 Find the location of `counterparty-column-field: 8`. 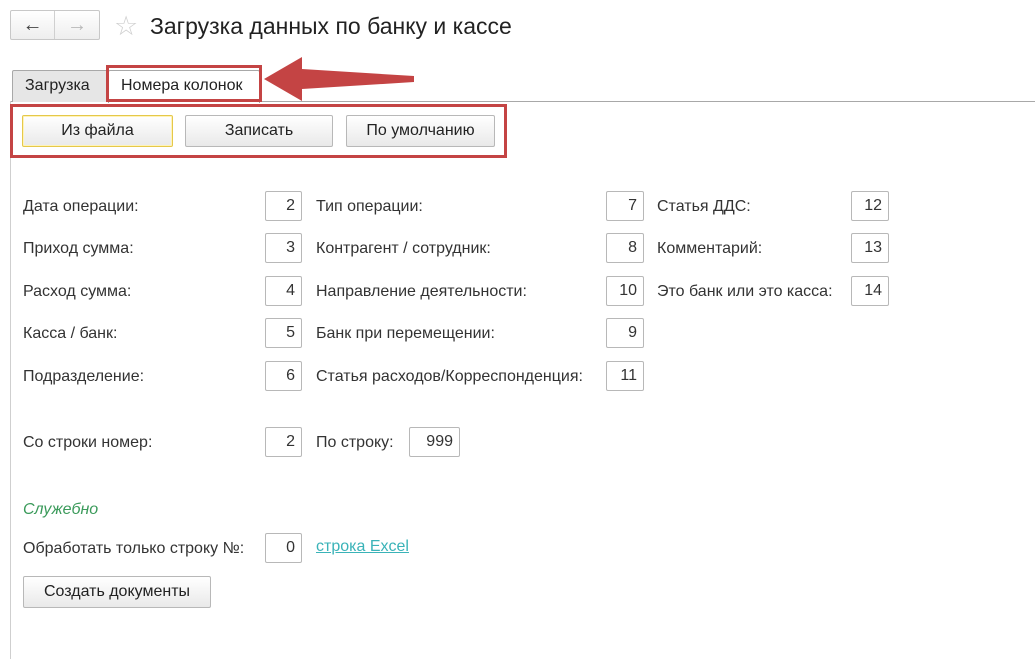

counterparty-column-field: 8 is located at coordinates (625, 248).